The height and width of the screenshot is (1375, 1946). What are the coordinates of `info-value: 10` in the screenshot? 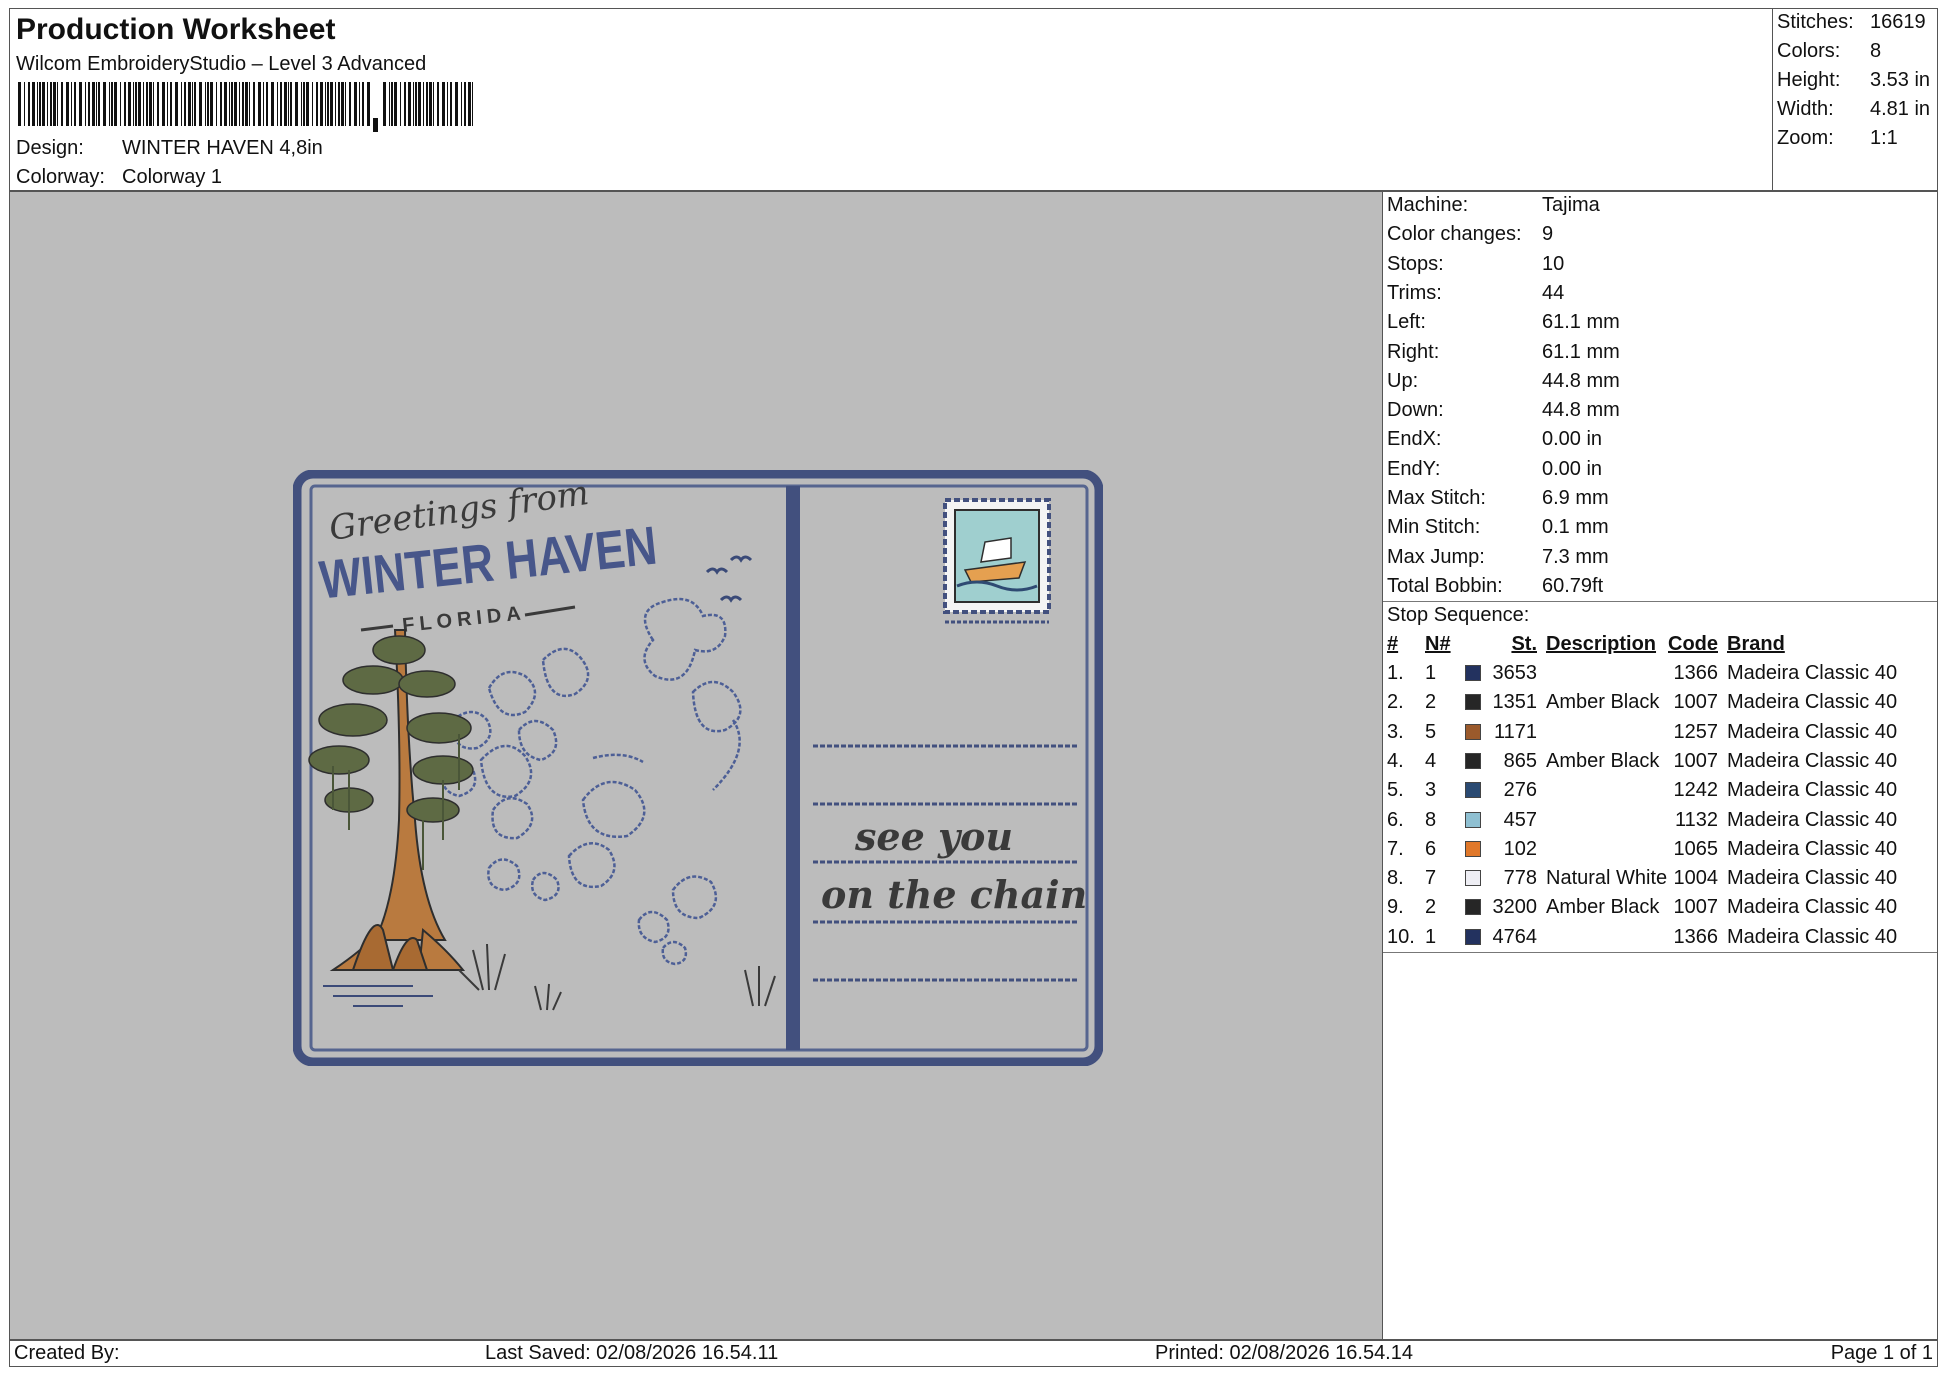 It's located at (1553, 263).